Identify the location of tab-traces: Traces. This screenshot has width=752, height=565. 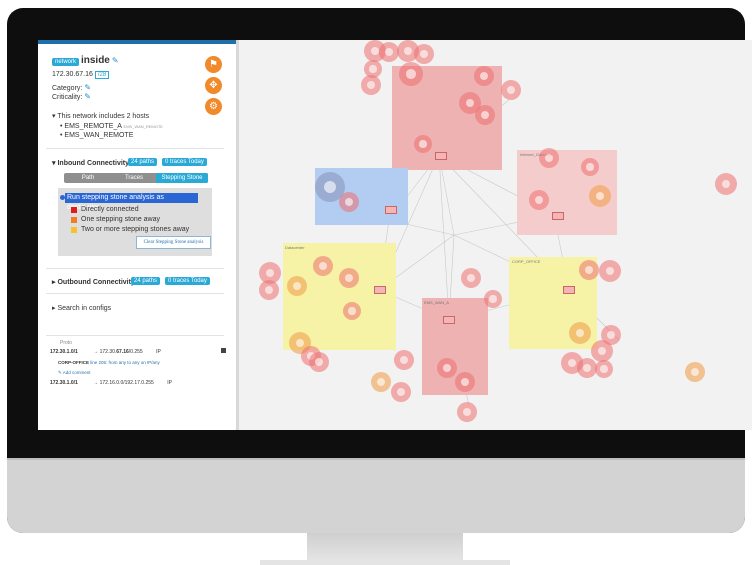
(134, 178).